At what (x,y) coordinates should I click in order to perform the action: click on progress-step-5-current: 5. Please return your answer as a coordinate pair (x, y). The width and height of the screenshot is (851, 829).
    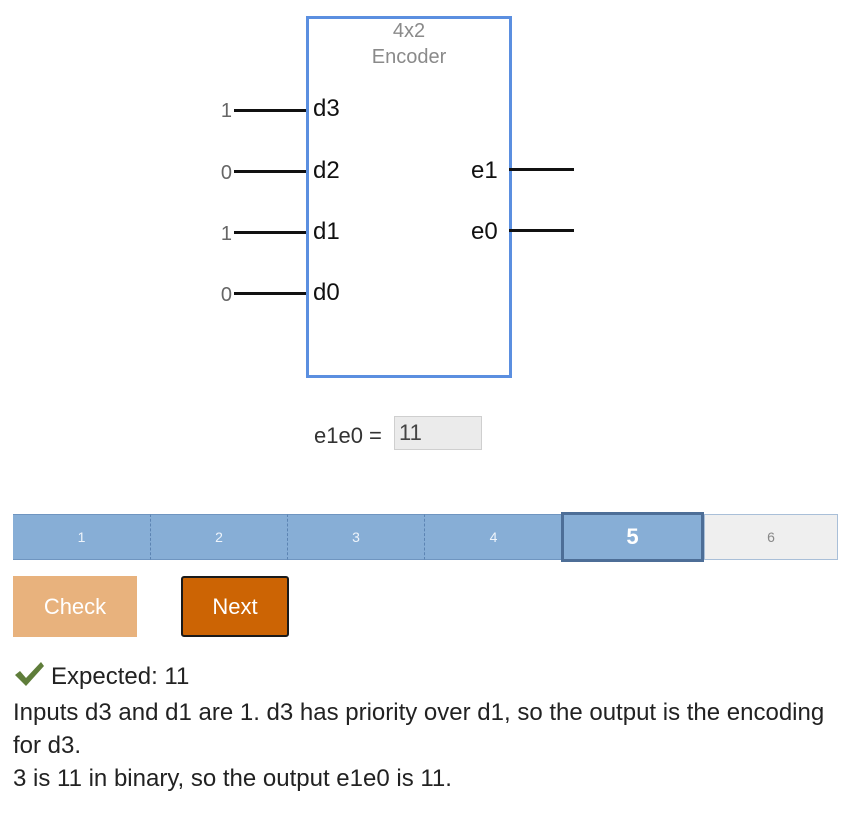
    Looking at the image, I should click on (632, 537).